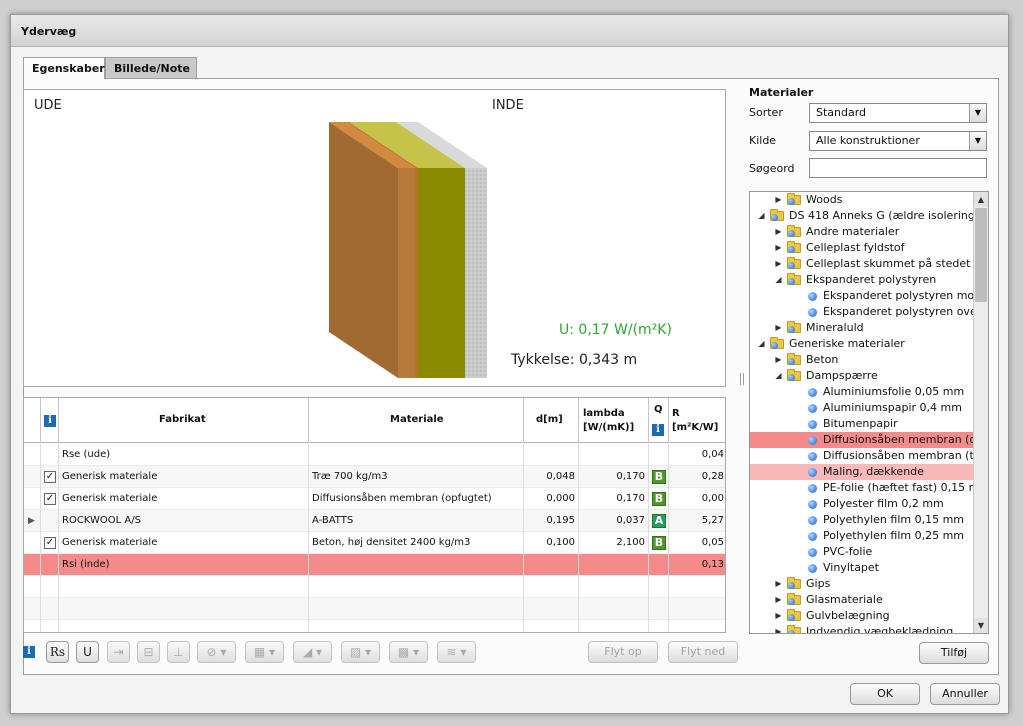 The height and width of the screenshot is (726, 1023). Describe the element at coordinates (861, 440) in the screenshot. I see `tree-item: Diffusionsåben membran (o` at that location.